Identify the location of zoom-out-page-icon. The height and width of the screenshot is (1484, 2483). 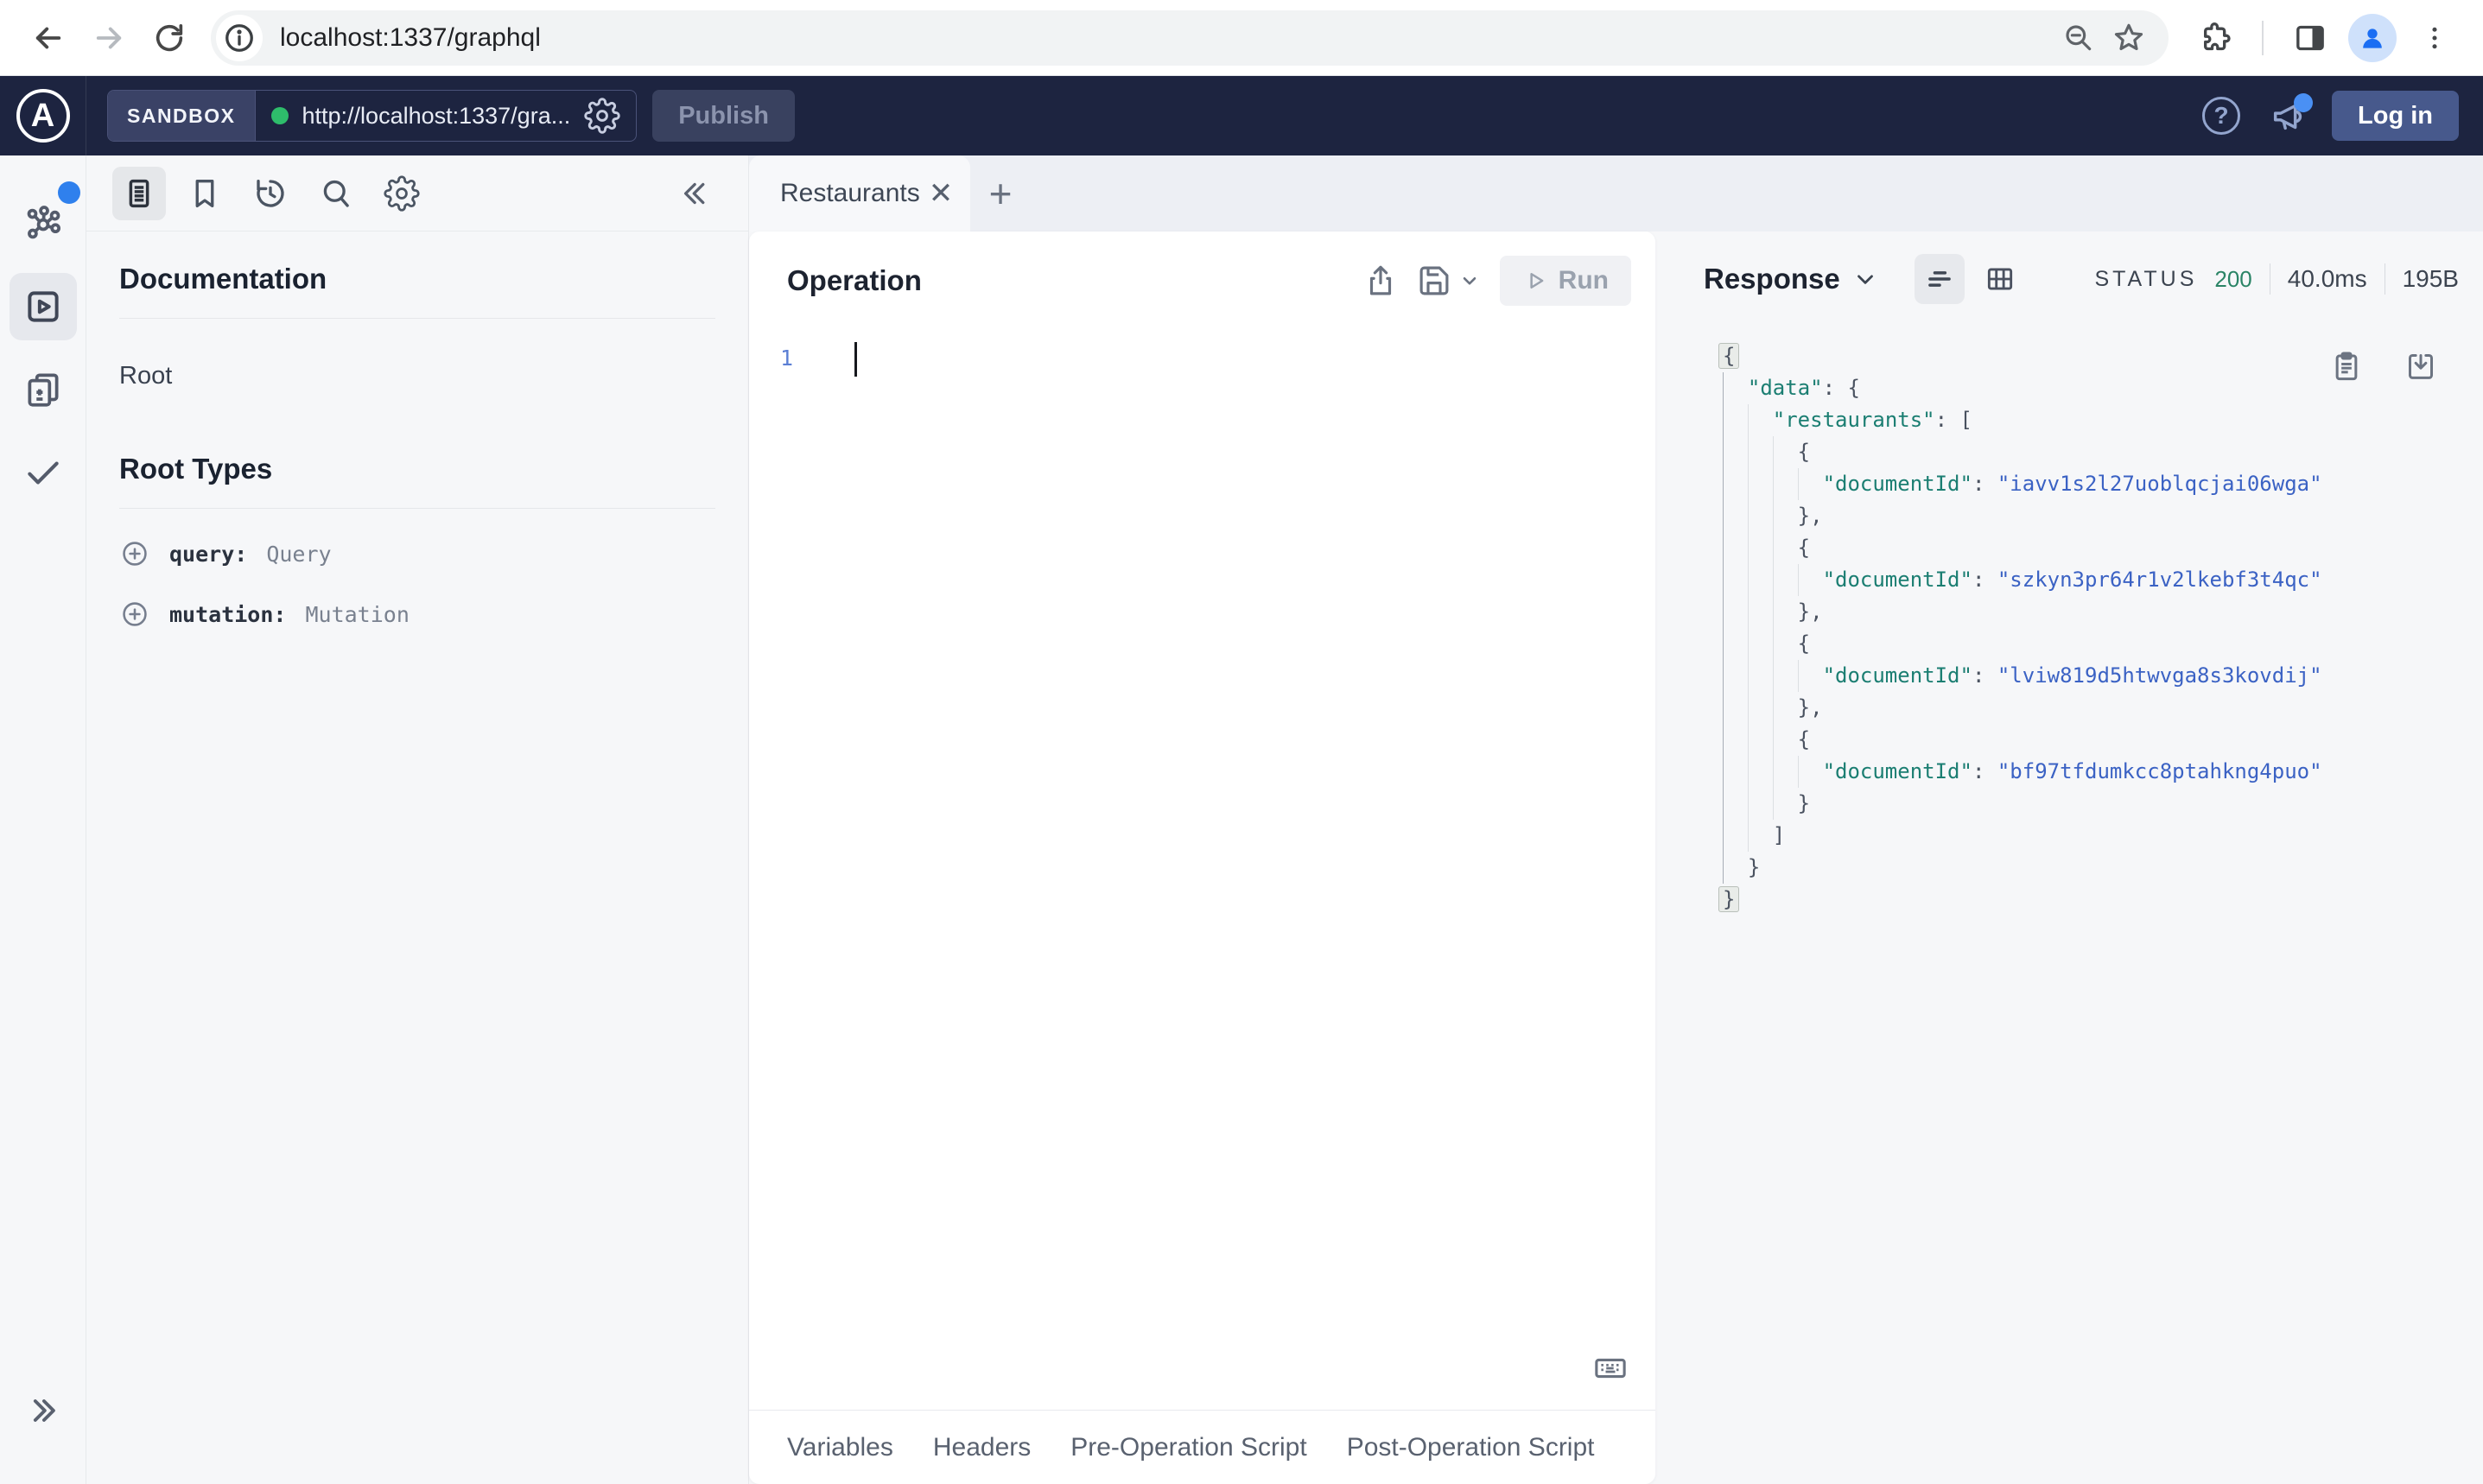
(2079, 38).